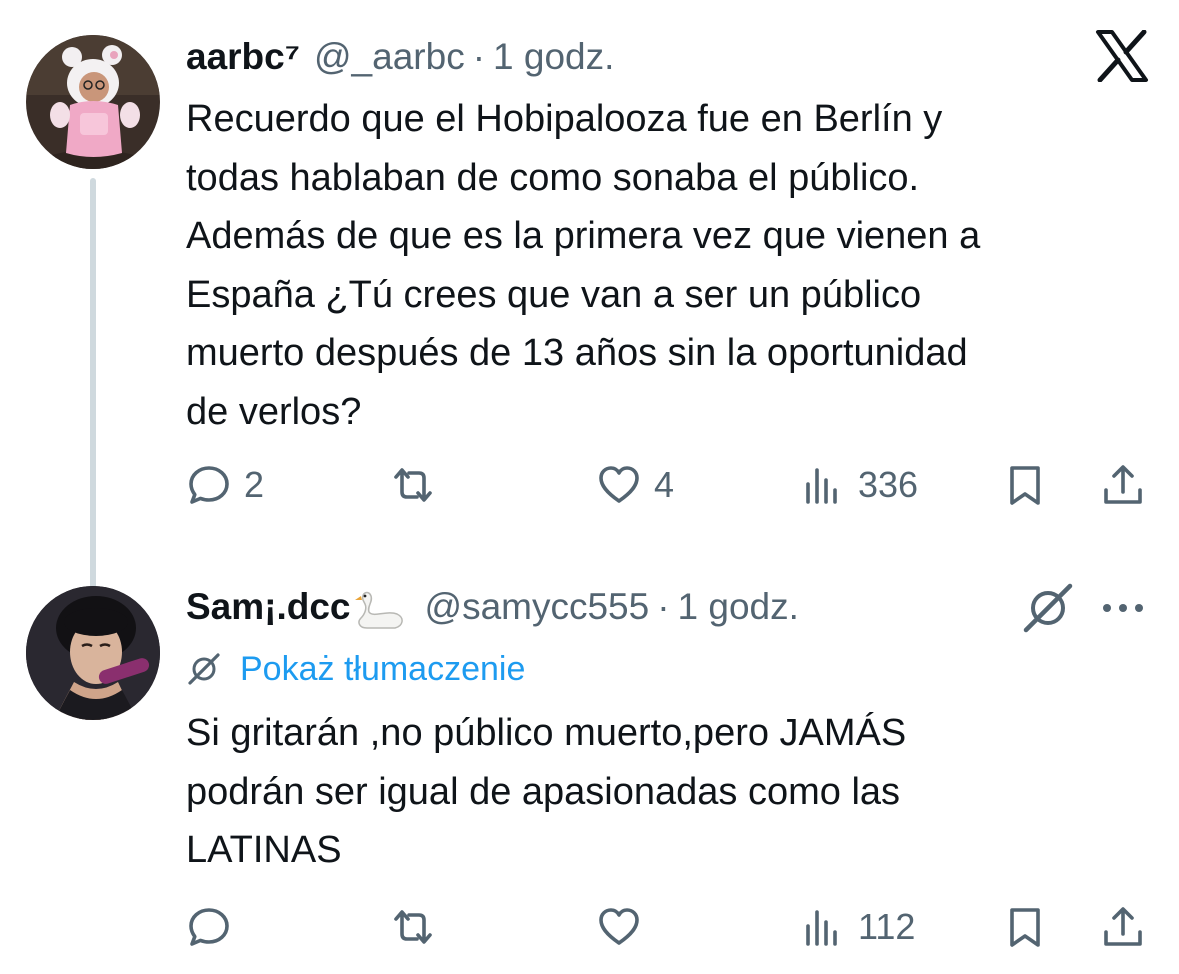 The width and height of the screenshot is (1179, 974). What do you see at coordinates (553, 57) in the screenshot?
I see `tweet1-timestamp: 1 godz.` at bounding box center [553, 57].